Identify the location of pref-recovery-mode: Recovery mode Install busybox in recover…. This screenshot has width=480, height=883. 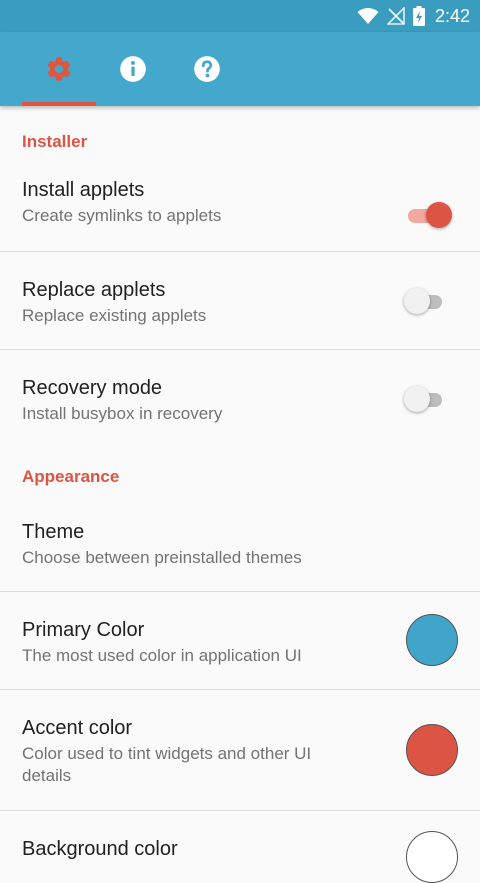
(240, 399).